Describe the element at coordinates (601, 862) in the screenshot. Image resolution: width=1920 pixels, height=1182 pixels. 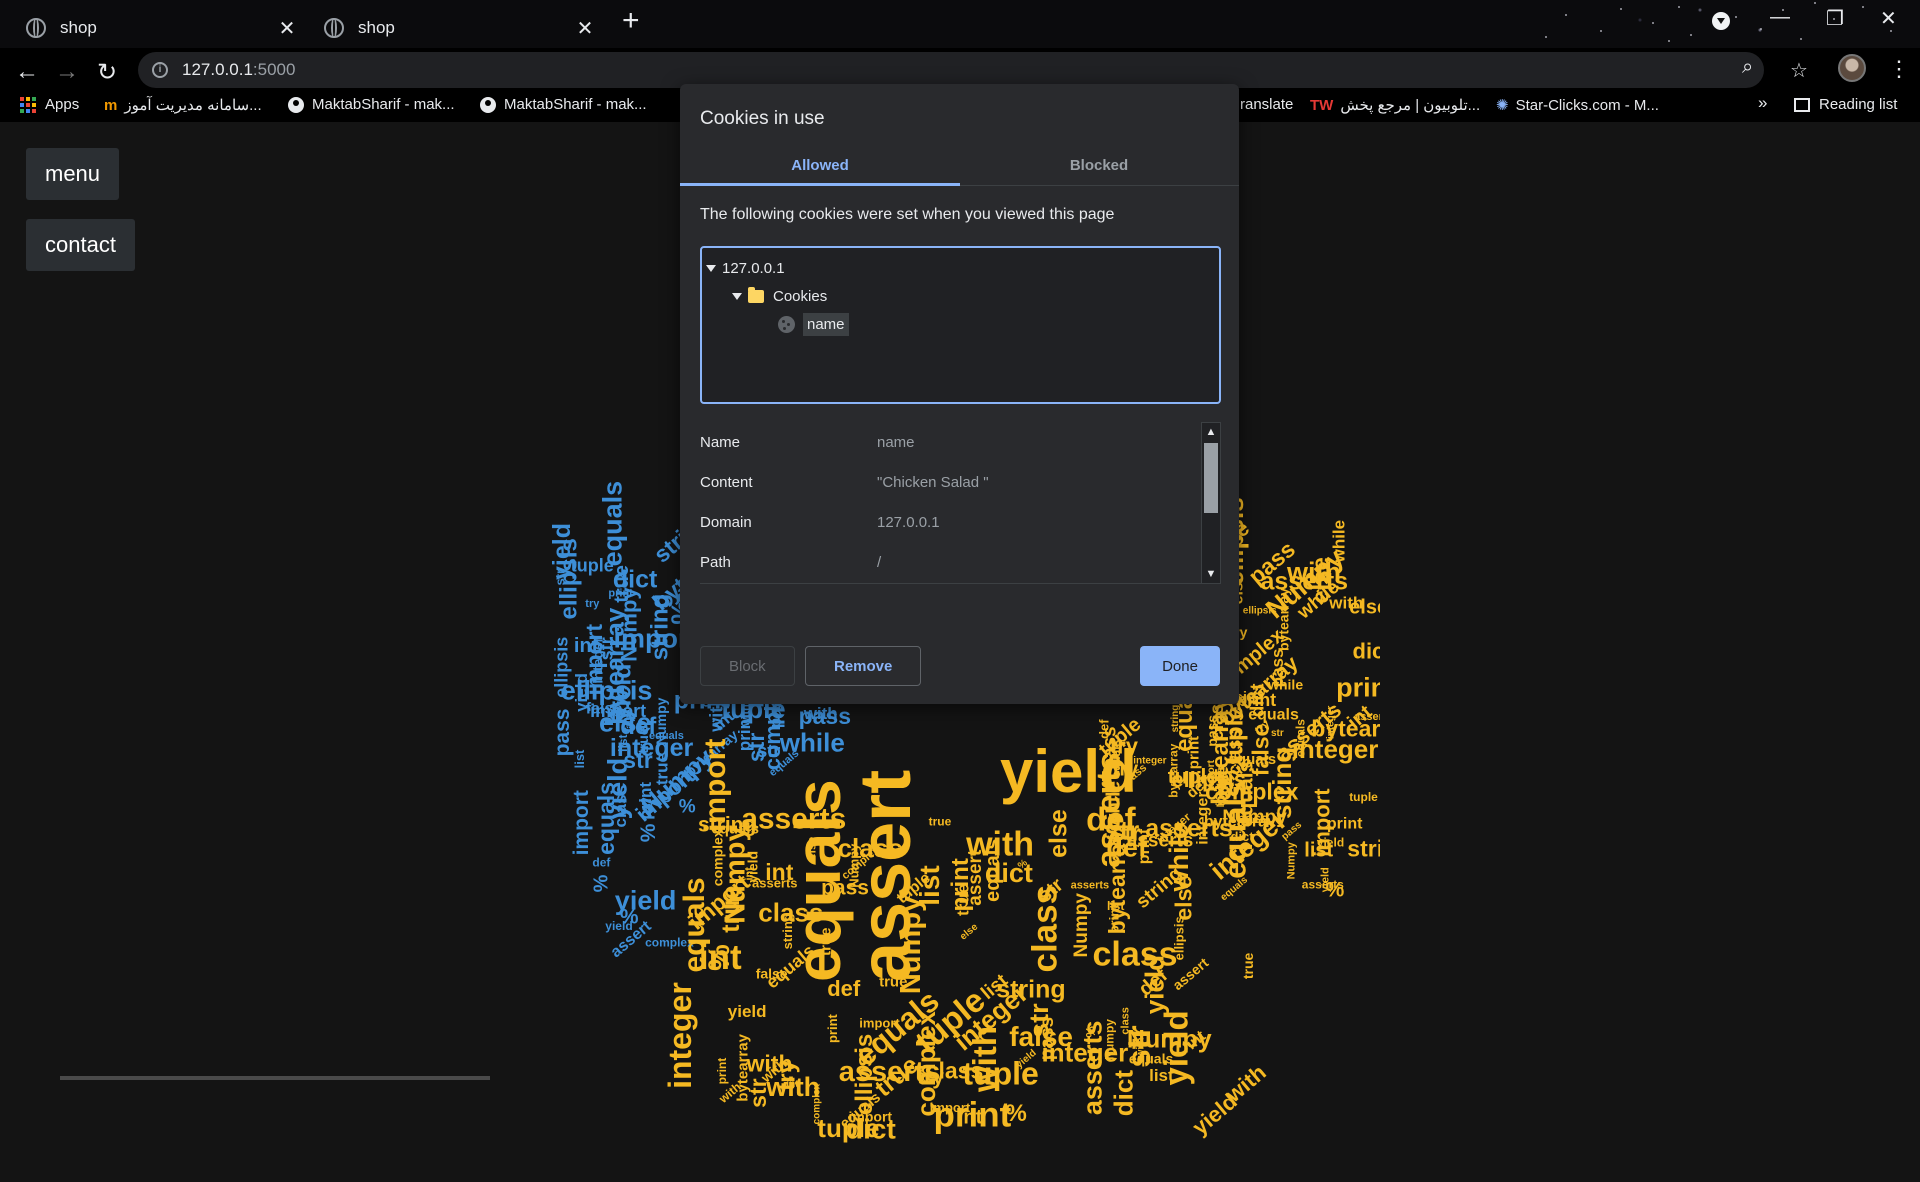
I see `word-cloud-word: def` at that location.